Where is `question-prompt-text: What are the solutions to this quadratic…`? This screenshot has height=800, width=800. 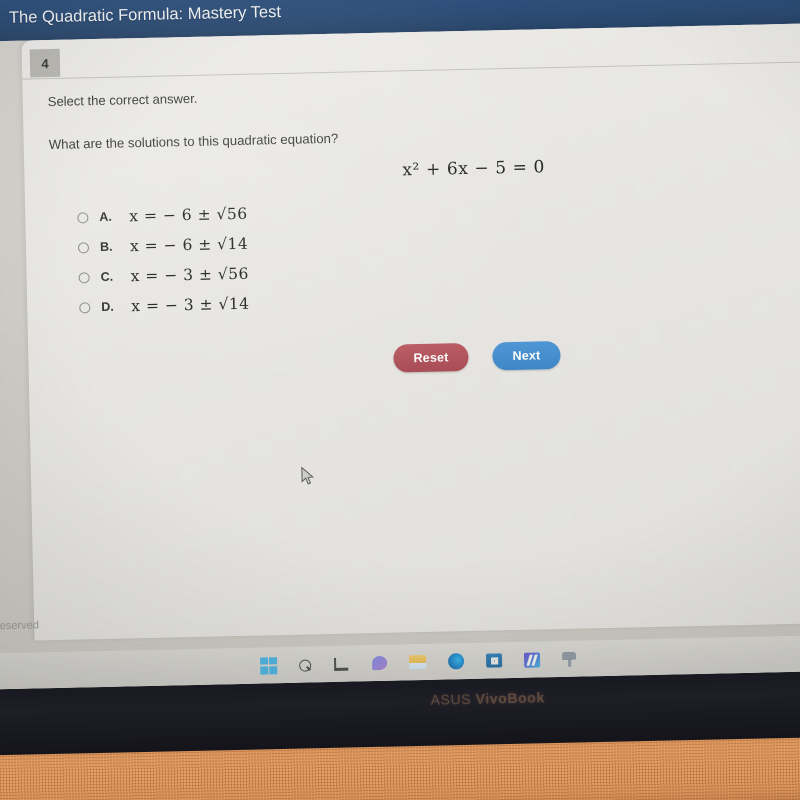
question-prompt-text: What are the solutions to this quadratic… is located at coordinates (193, 141).